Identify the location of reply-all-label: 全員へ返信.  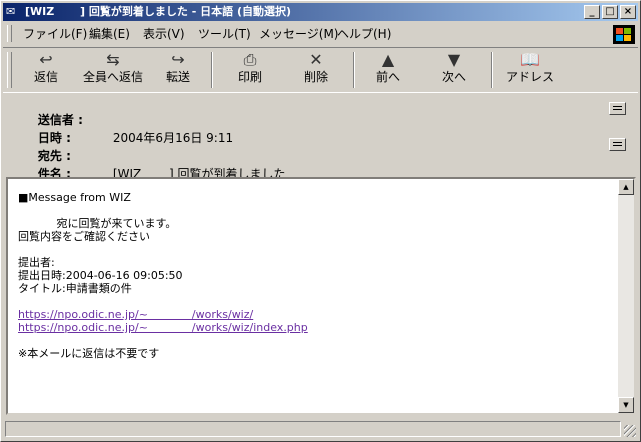
(112, 77).